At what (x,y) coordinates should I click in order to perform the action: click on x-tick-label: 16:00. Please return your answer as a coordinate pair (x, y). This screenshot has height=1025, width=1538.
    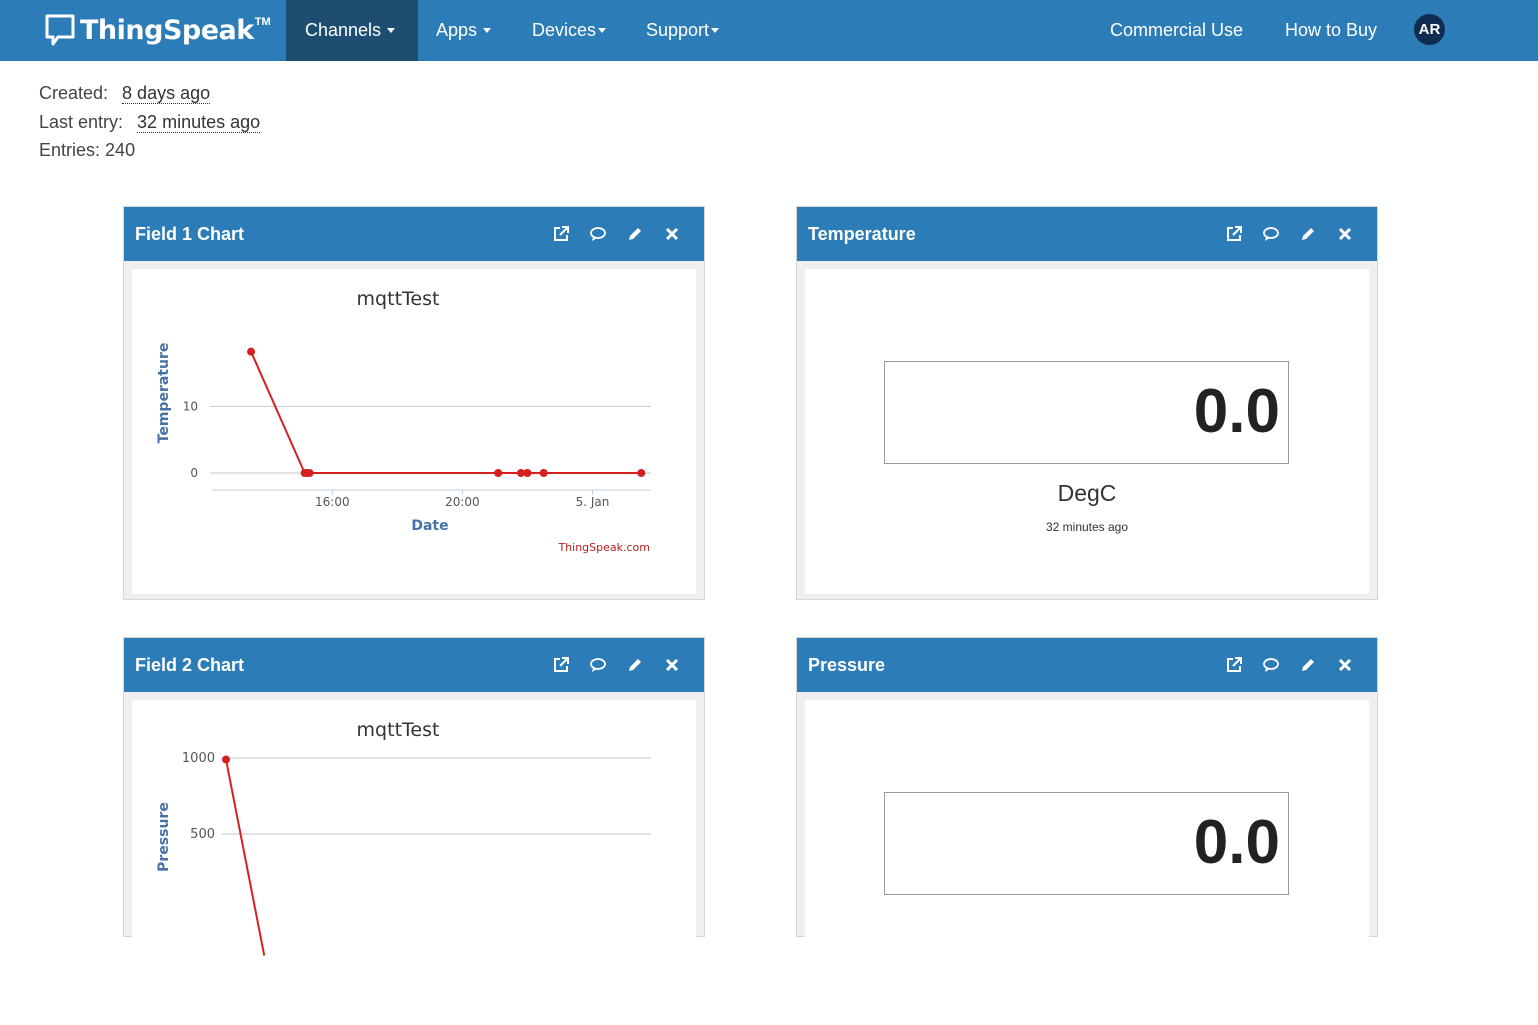
    Looking at the image, I should click on (332, 502).